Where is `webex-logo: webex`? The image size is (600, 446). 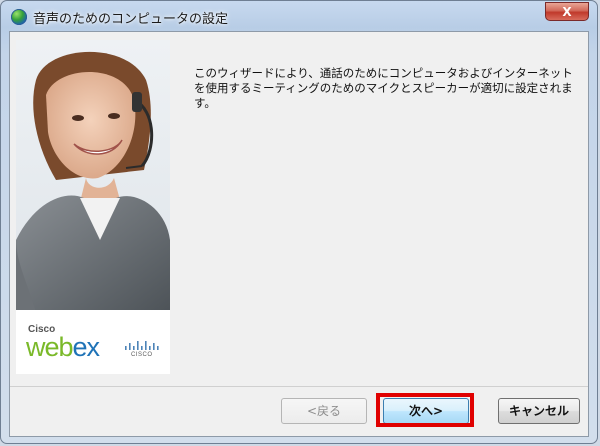
webex-logo: webex is located at coordinates (63, 347).